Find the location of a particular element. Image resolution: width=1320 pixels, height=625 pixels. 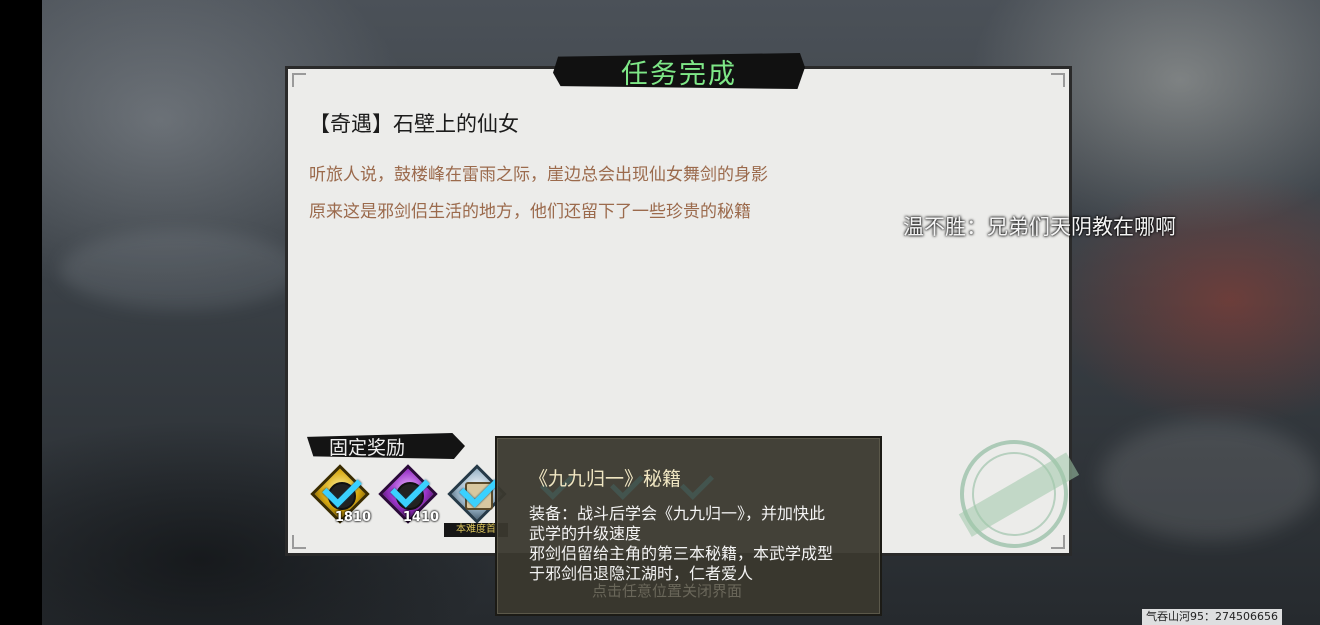

close-hint: 点击任意位置关闭界面 is located at coordinates (667, 591).